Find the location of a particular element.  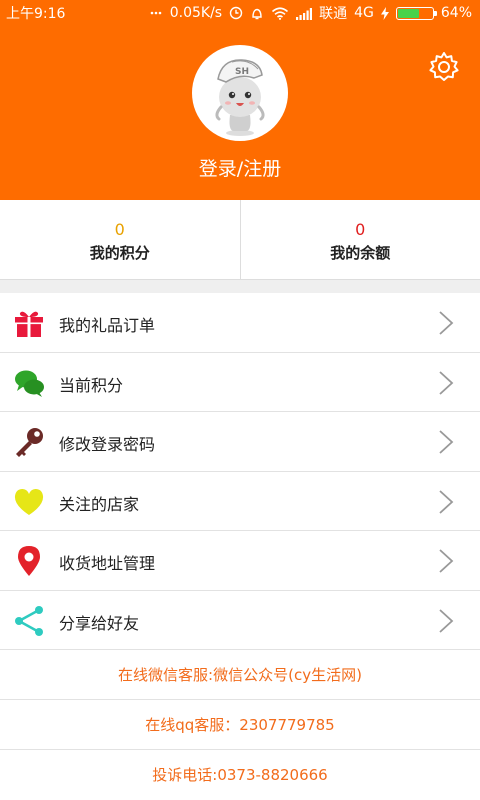

menu-item-gift-orders: 我的礼品订单 is located at coordinates (240, 323).